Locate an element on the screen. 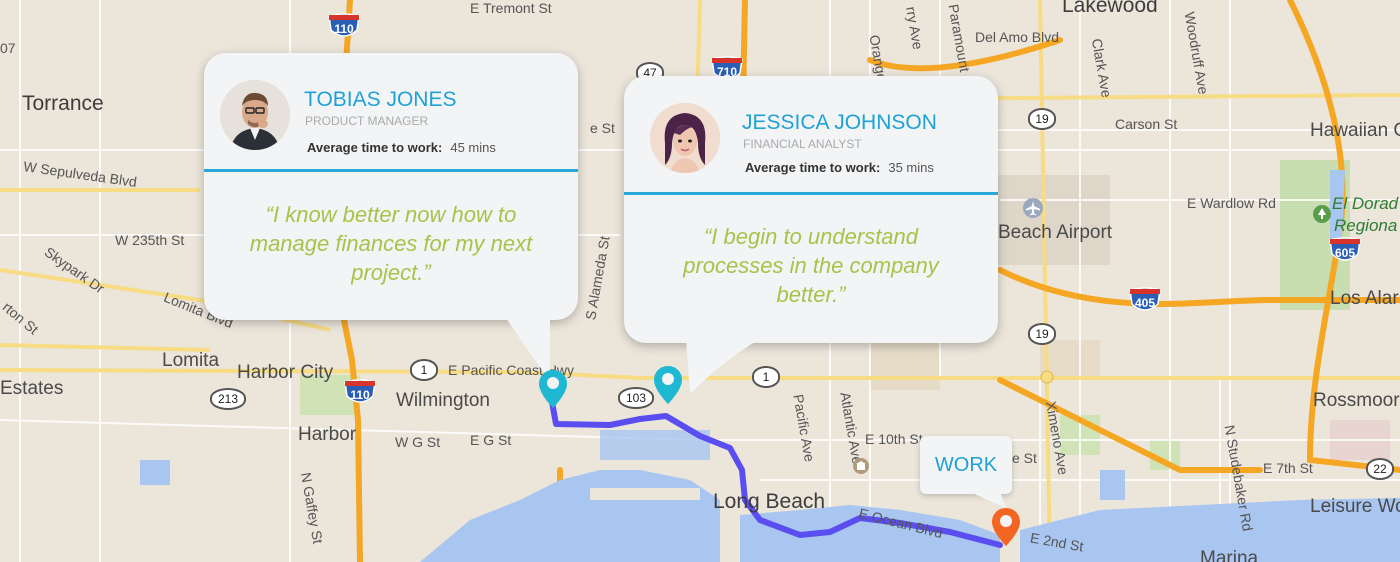 This screenshot has height=562, width=1400. airplane-icon is located at coordinates (1033, 210).